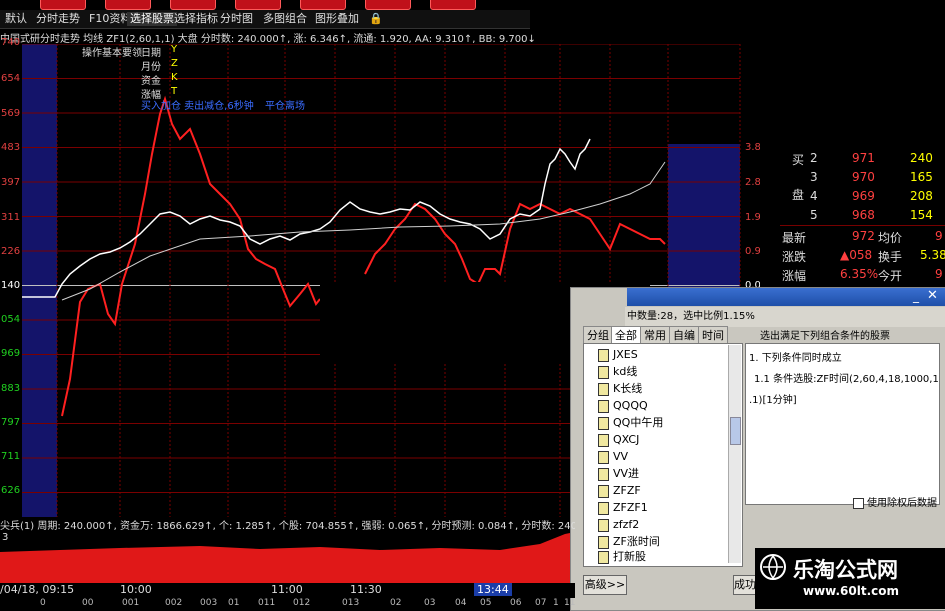 Image resolution: width=945 pixels, height=611 pixels. Describe the element at coordinates (618, 473) in the screenshot. I see `tree-item: VV进` at that location.